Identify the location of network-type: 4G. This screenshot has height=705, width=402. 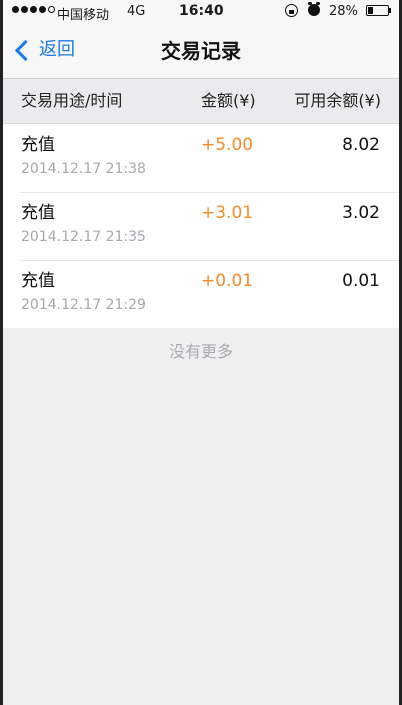
(136, 11).